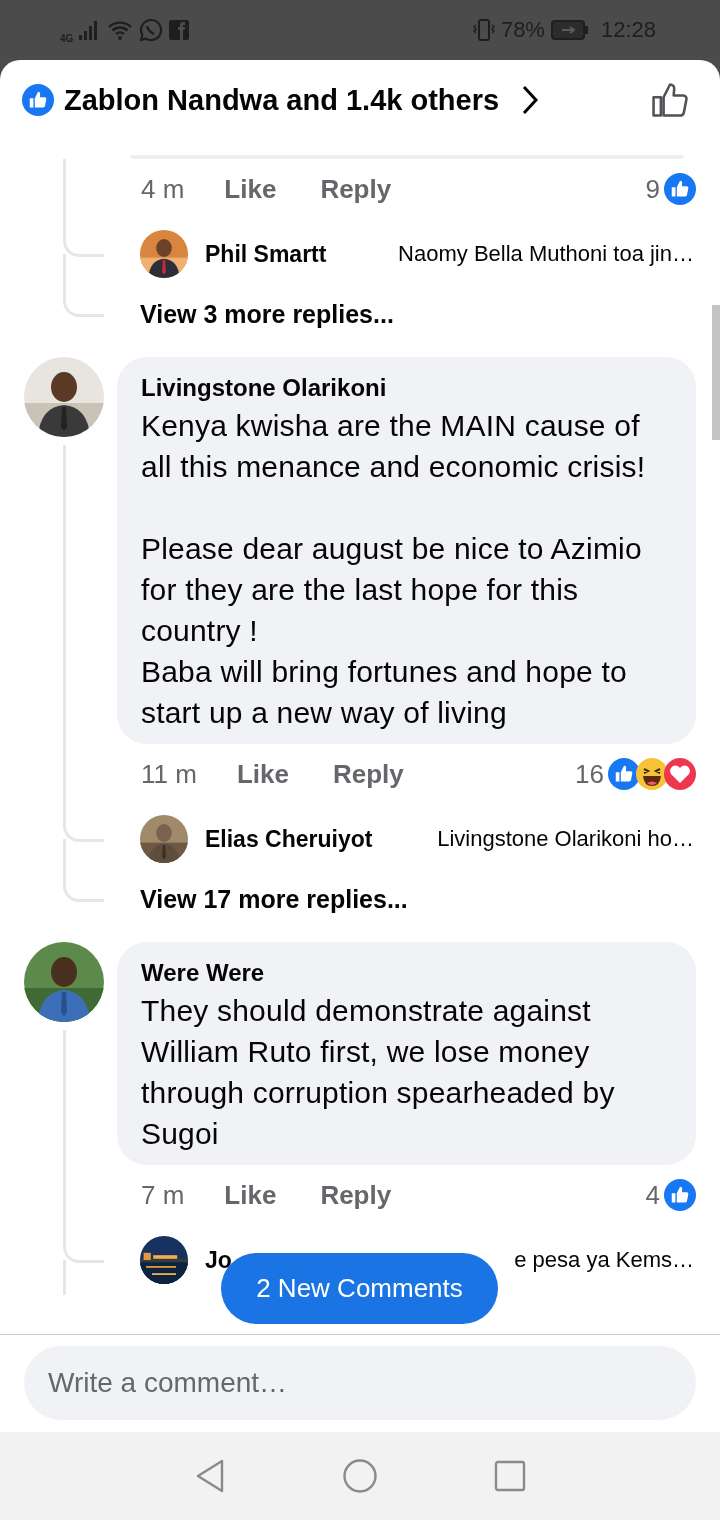  What do you see at coordinates (394, 569) in the screenshot?
I see `comment-text: Kenya kwisha are the MAIN cause of all this menance and economic crisis! Please dear august be nice to Azimio for they are the last hope for this country ! Baba will bring fortunes and hope to start up a new way of living` at bounding box center [394, 569].